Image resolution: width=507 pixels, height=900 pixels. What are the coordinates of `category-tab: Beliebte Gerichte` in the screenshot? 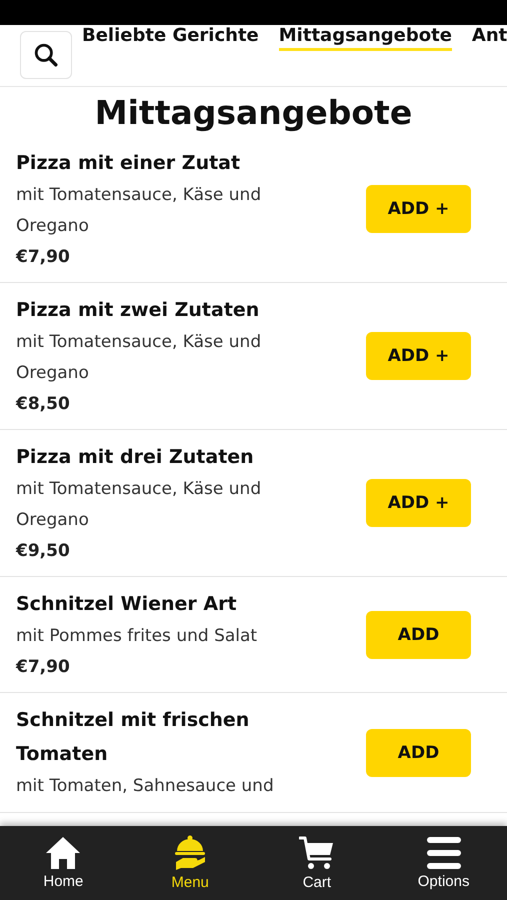 It's located at (170, 38).